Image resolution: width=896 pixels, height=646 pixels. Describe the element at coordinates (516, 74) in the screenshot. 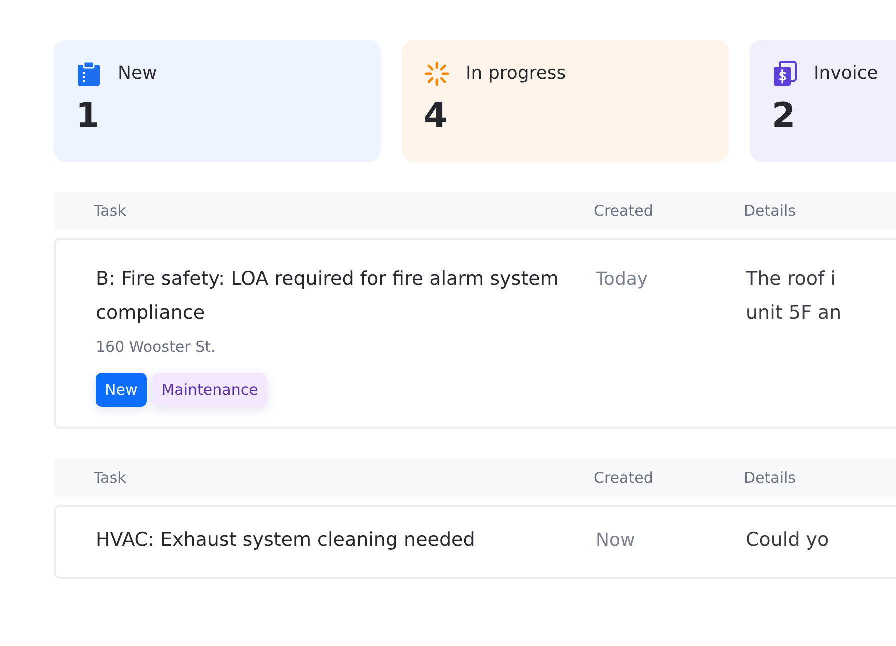

I see `card-label: In progress` at that location.